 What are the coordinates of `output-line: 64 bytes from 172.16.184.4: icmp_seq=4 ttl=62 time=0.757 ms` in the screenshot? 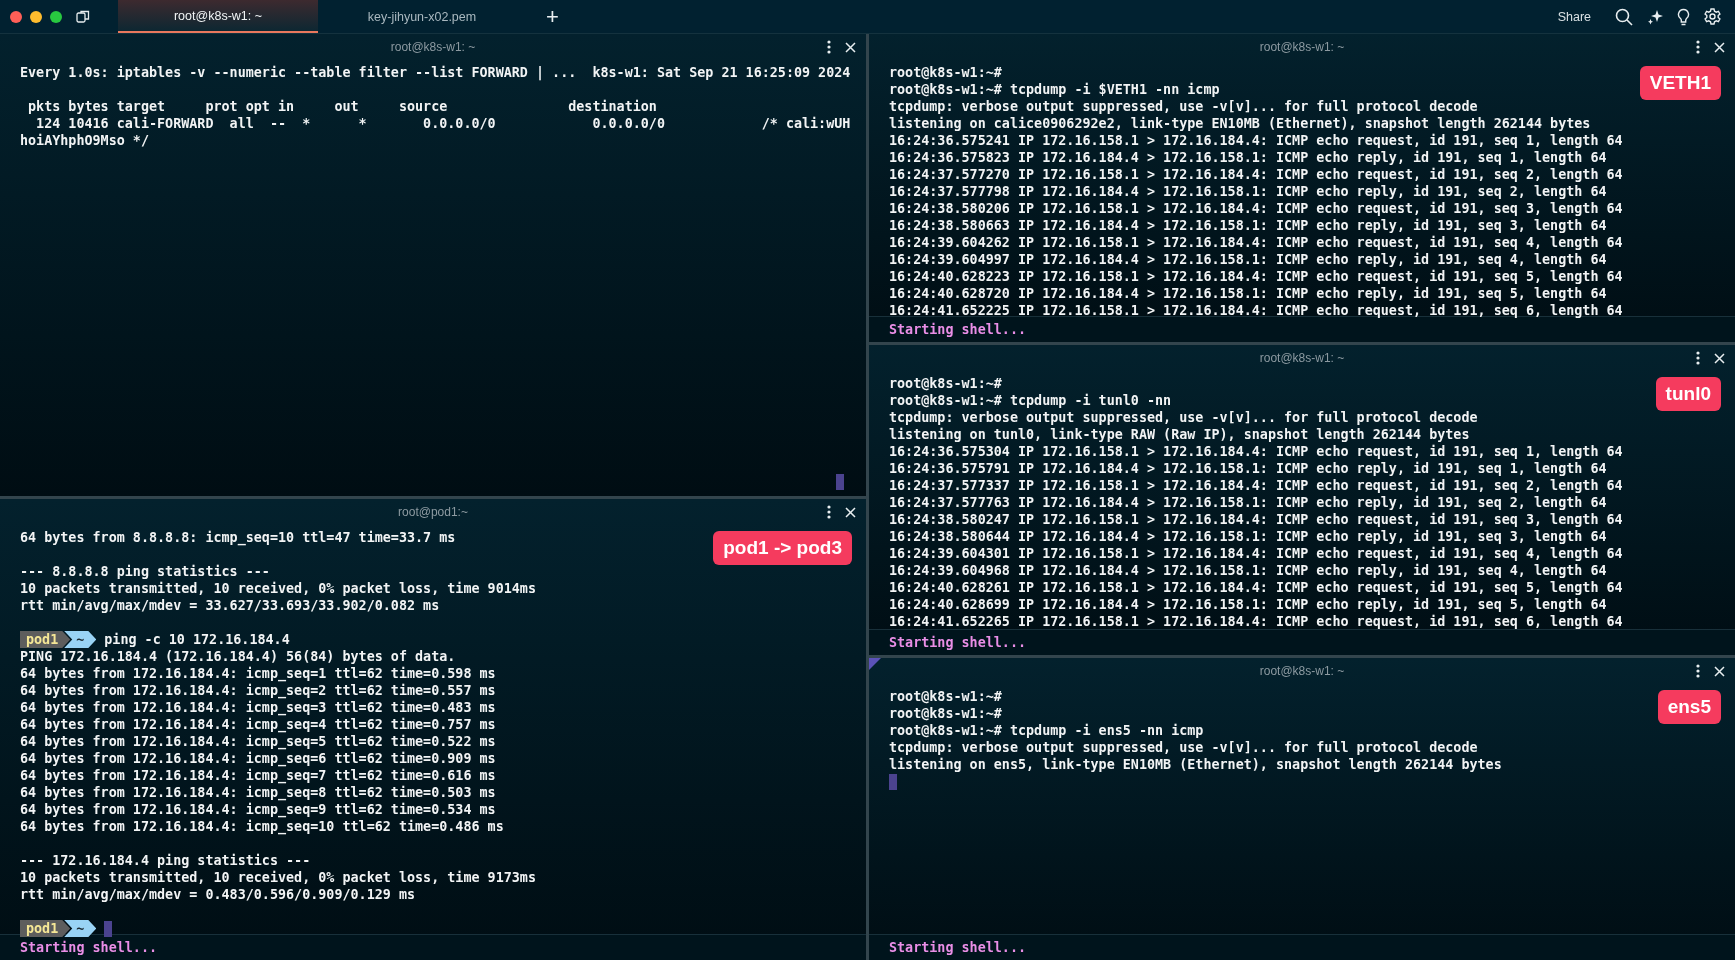 It's located at (258, 724).